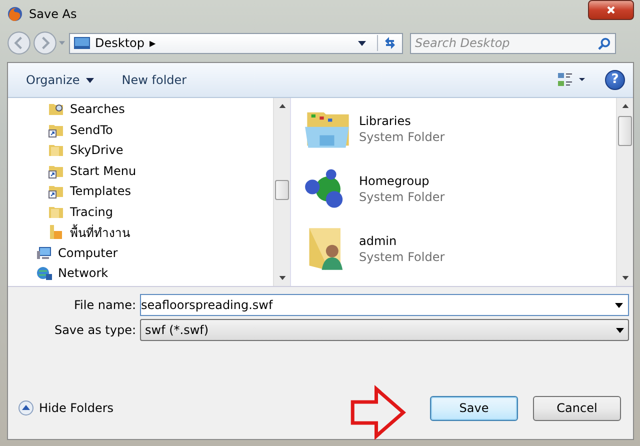  I want to click on sidebar-item: Computer, so click(140, 252).